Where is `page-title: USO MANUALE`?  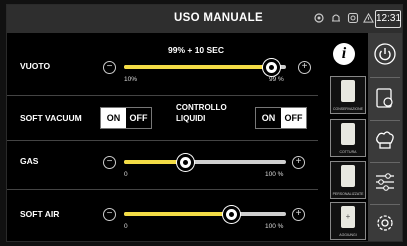
page-title: USO MANUALE is located at coordinates (218, 18).